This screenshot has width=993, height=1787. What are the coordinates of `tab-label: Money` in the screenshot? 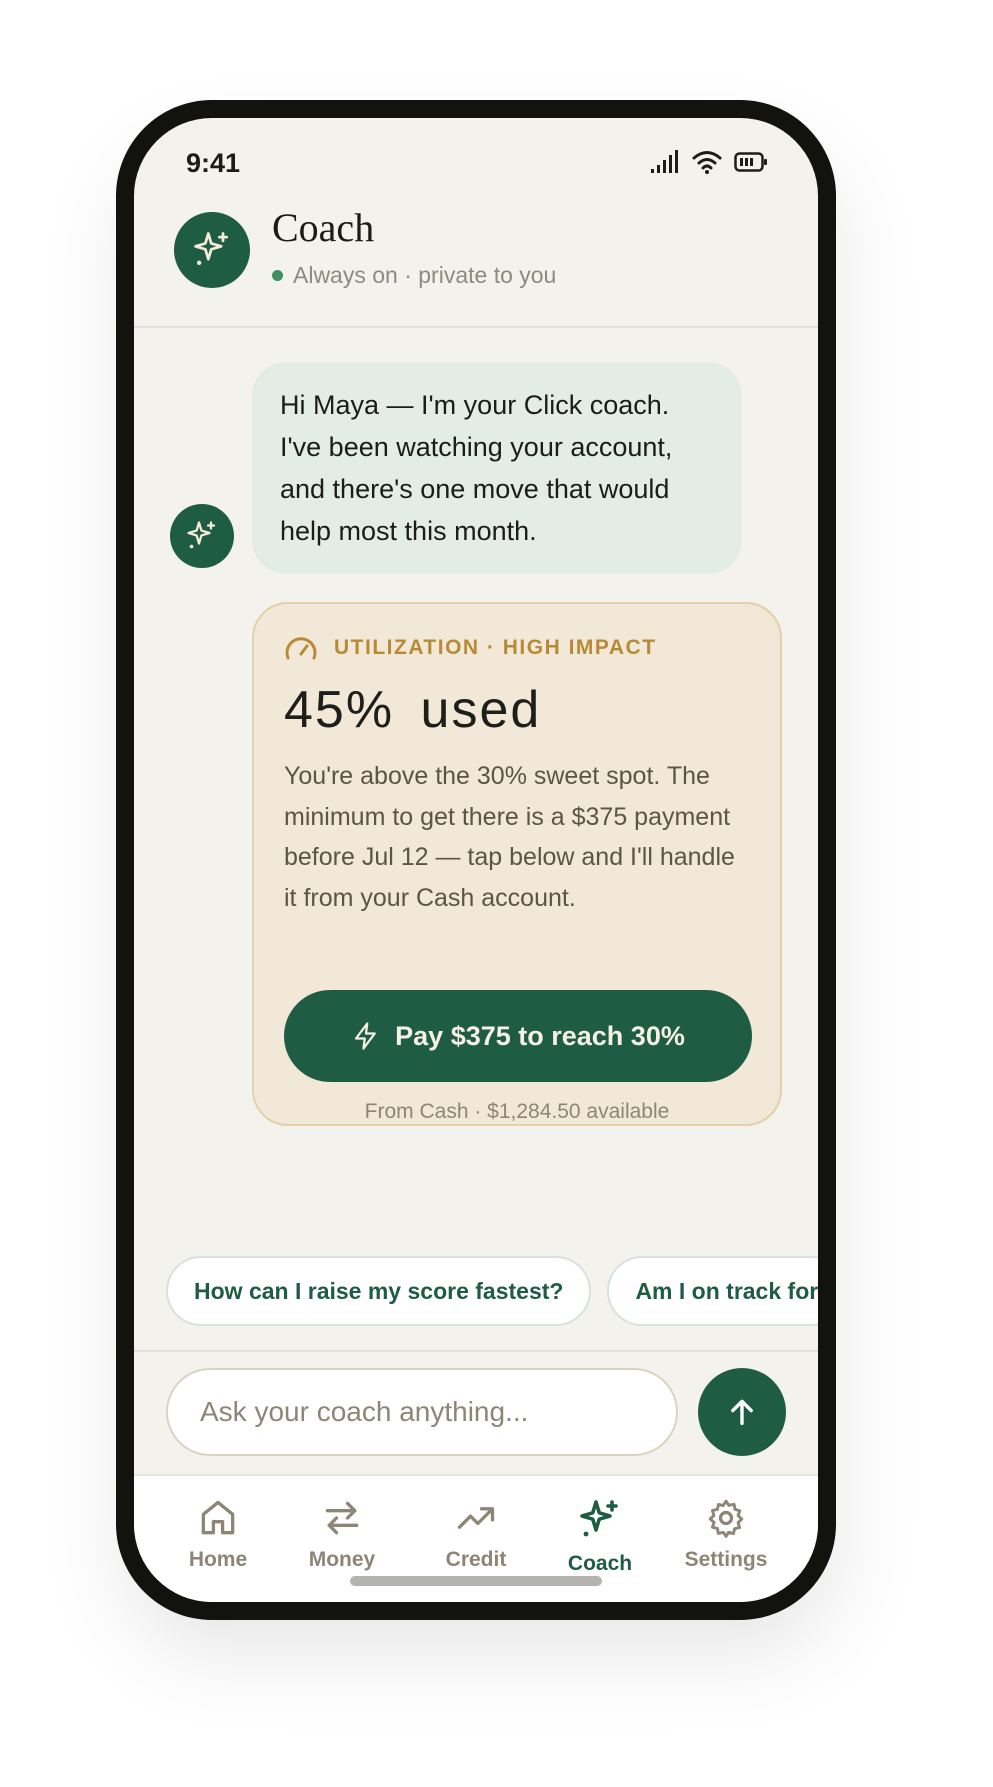 It's located at (342, 1559).